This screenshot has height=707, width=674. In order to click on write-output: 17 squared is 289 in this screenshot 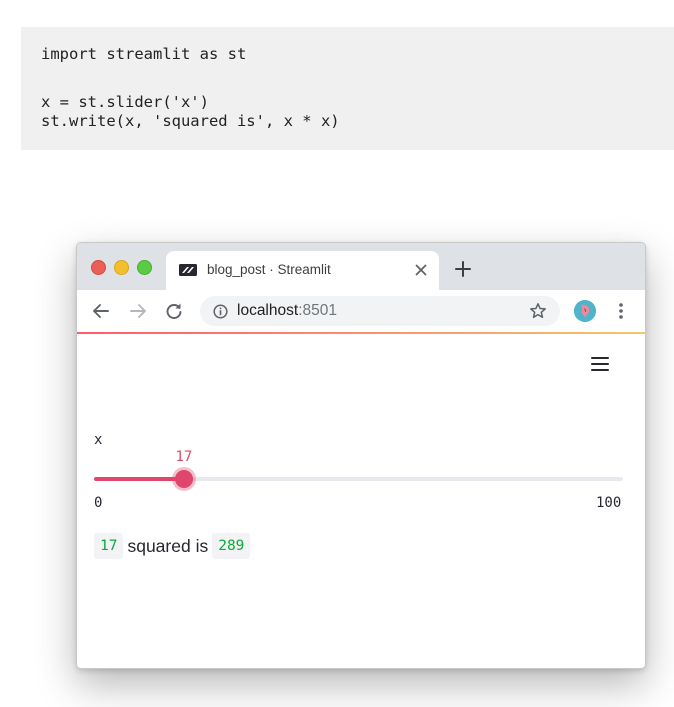, I will do `click(172, 547)`.